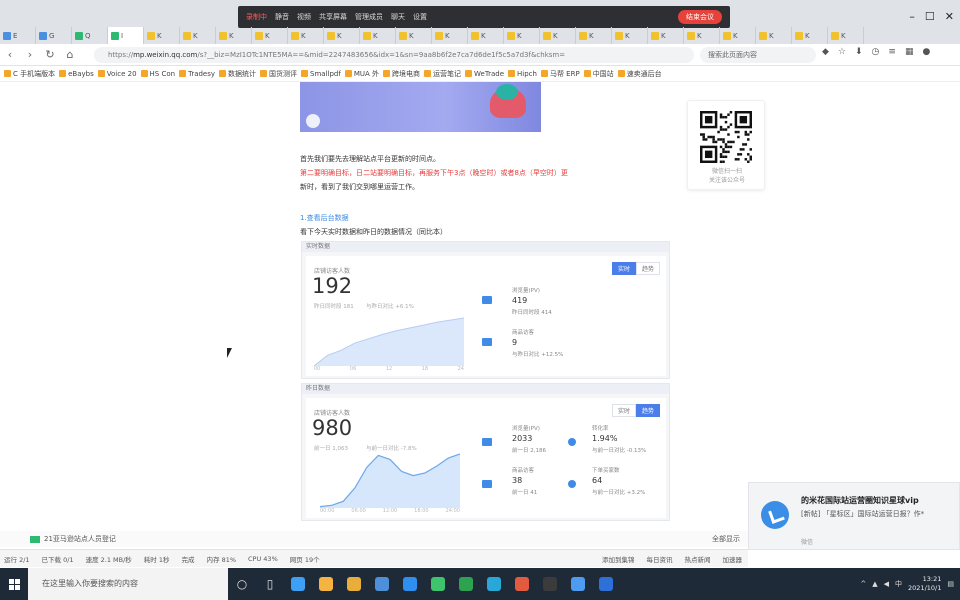  Describe the element at coordinates (854, 516) in the screenshot. I see `toast-notification: 的米花国际站运营圈知识星球vip [新帖] 「星标区」国际站运营日报？作* 微信` at that location.